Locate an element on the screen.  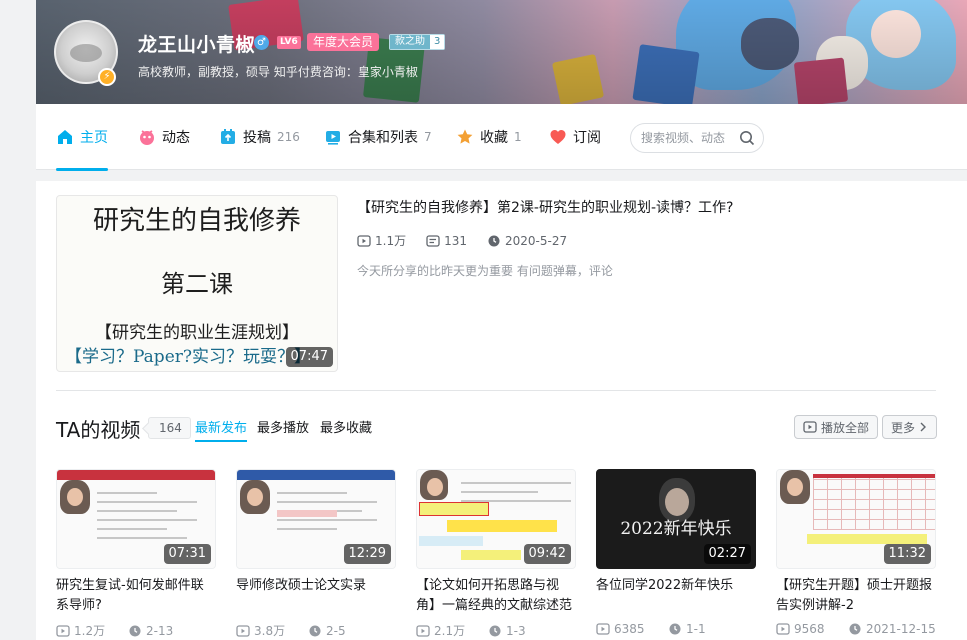
tab-home: 主页 is located at coordinates (82, 137).